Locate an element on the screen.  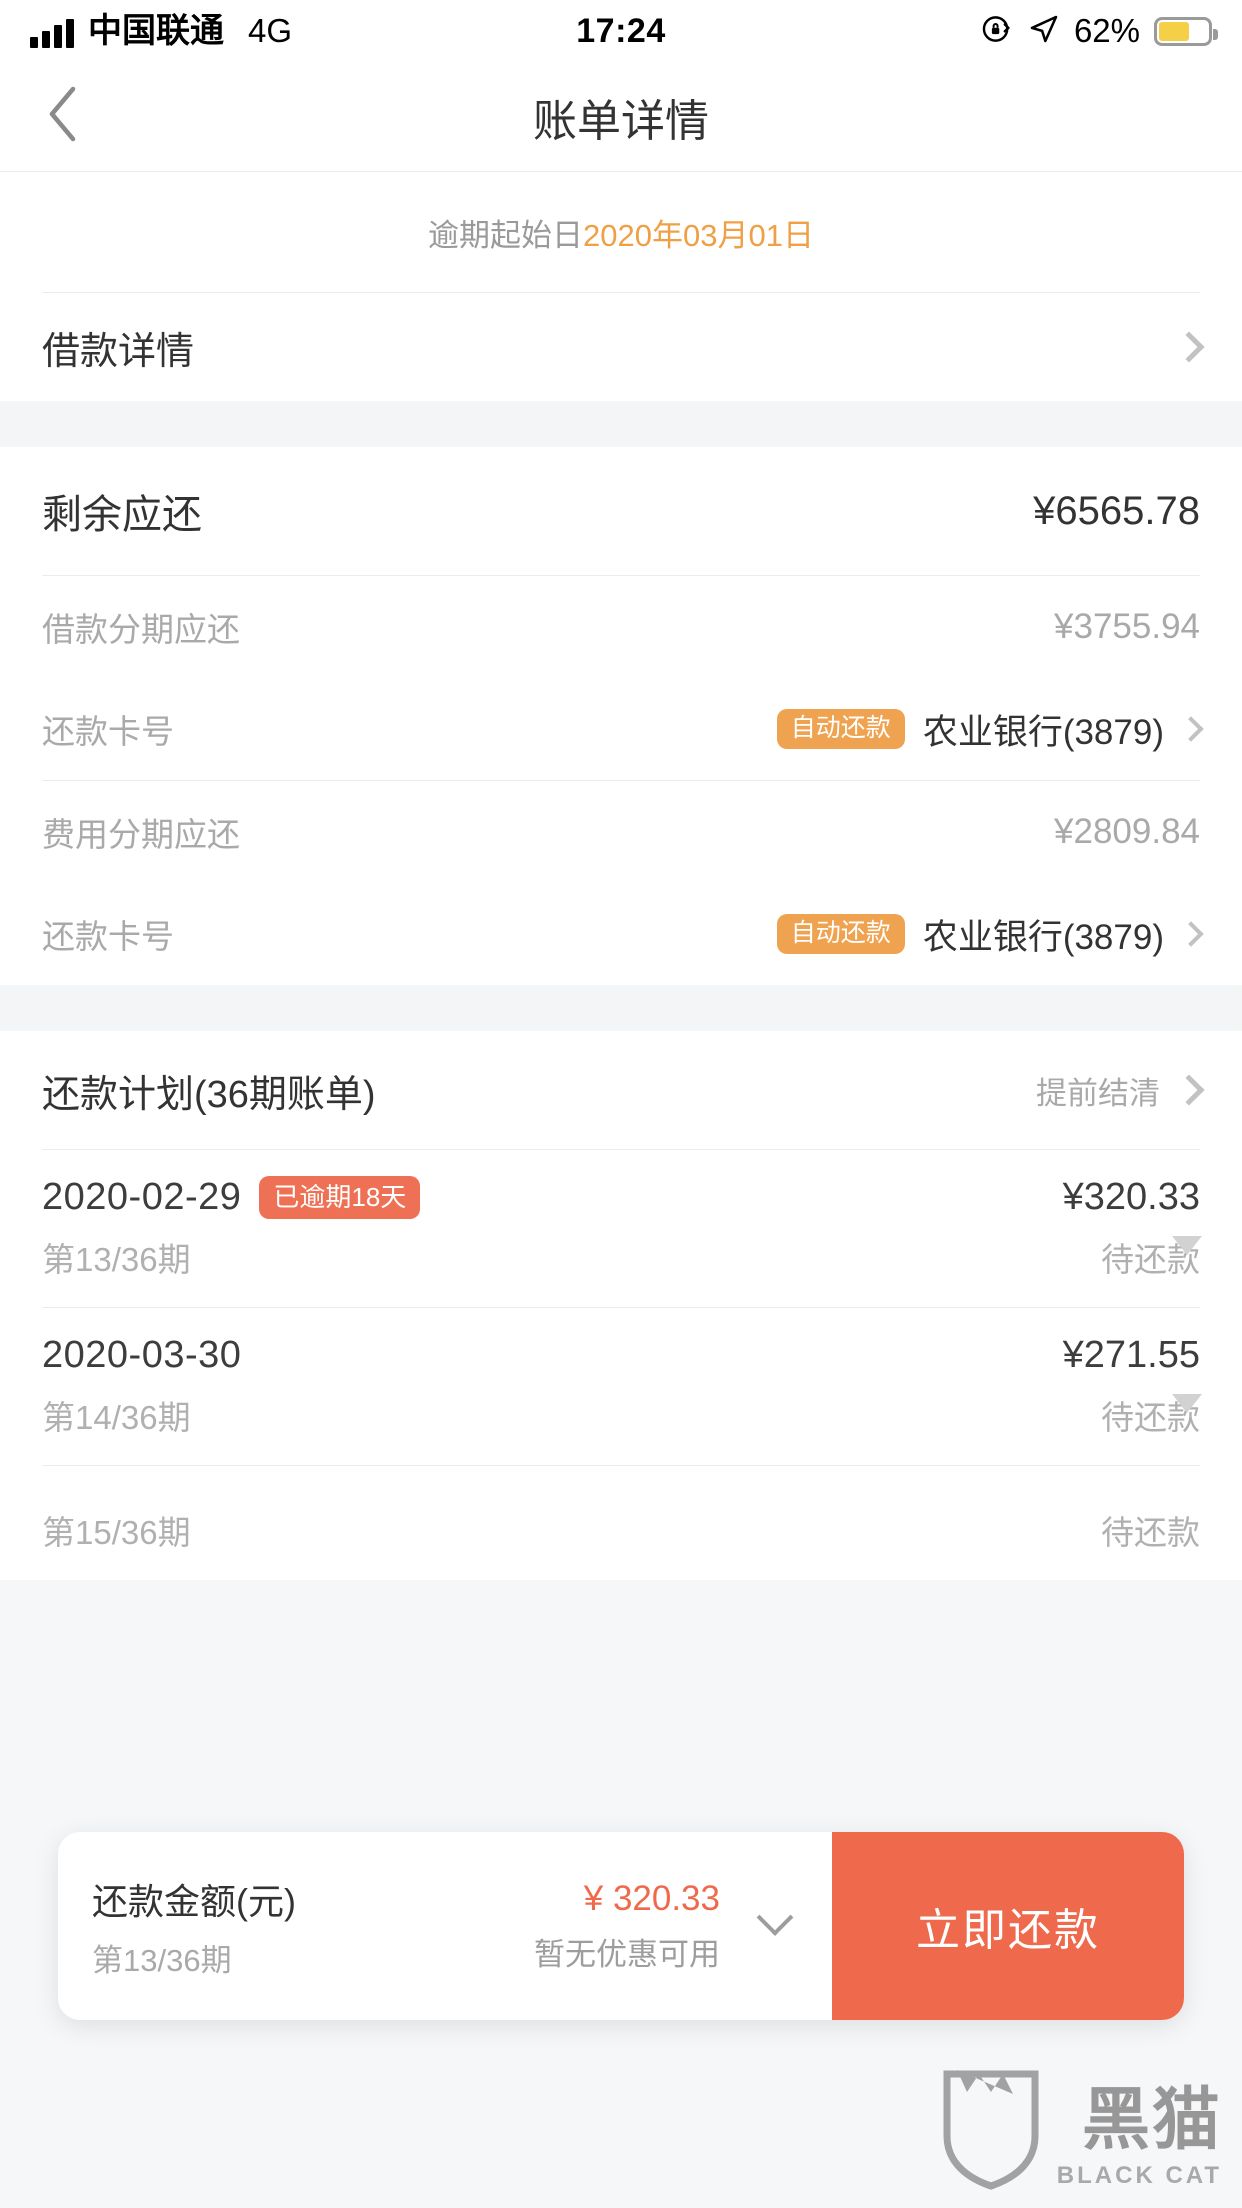
remaining-due-label: 剩余应还 is located at coordinates (122, 515).